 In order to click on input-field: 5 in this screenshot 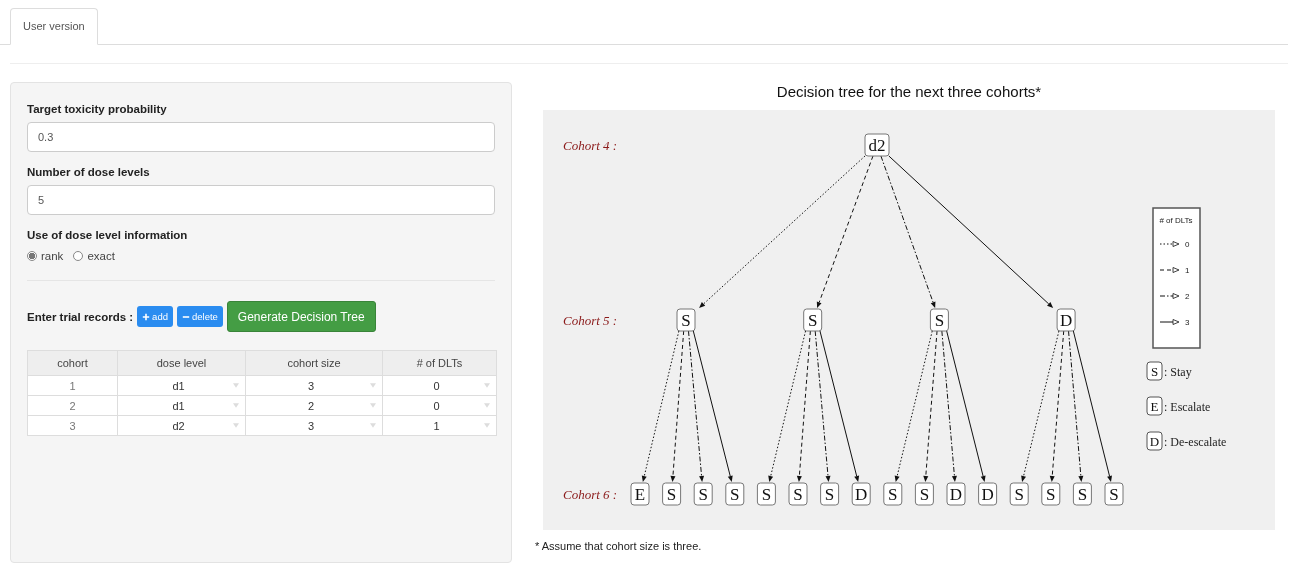, I will do `click(261, 200)`.